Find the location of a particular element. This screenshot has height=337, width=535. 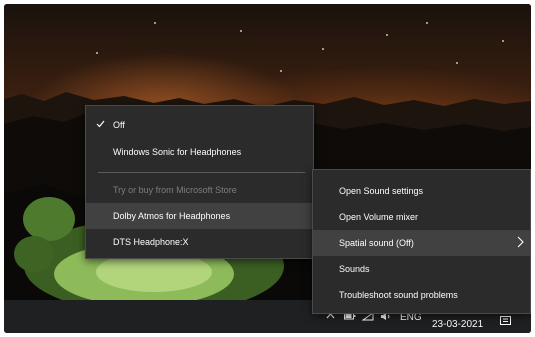

menu-item-label: Open Volume mixer is located at coordinates (379, 217).